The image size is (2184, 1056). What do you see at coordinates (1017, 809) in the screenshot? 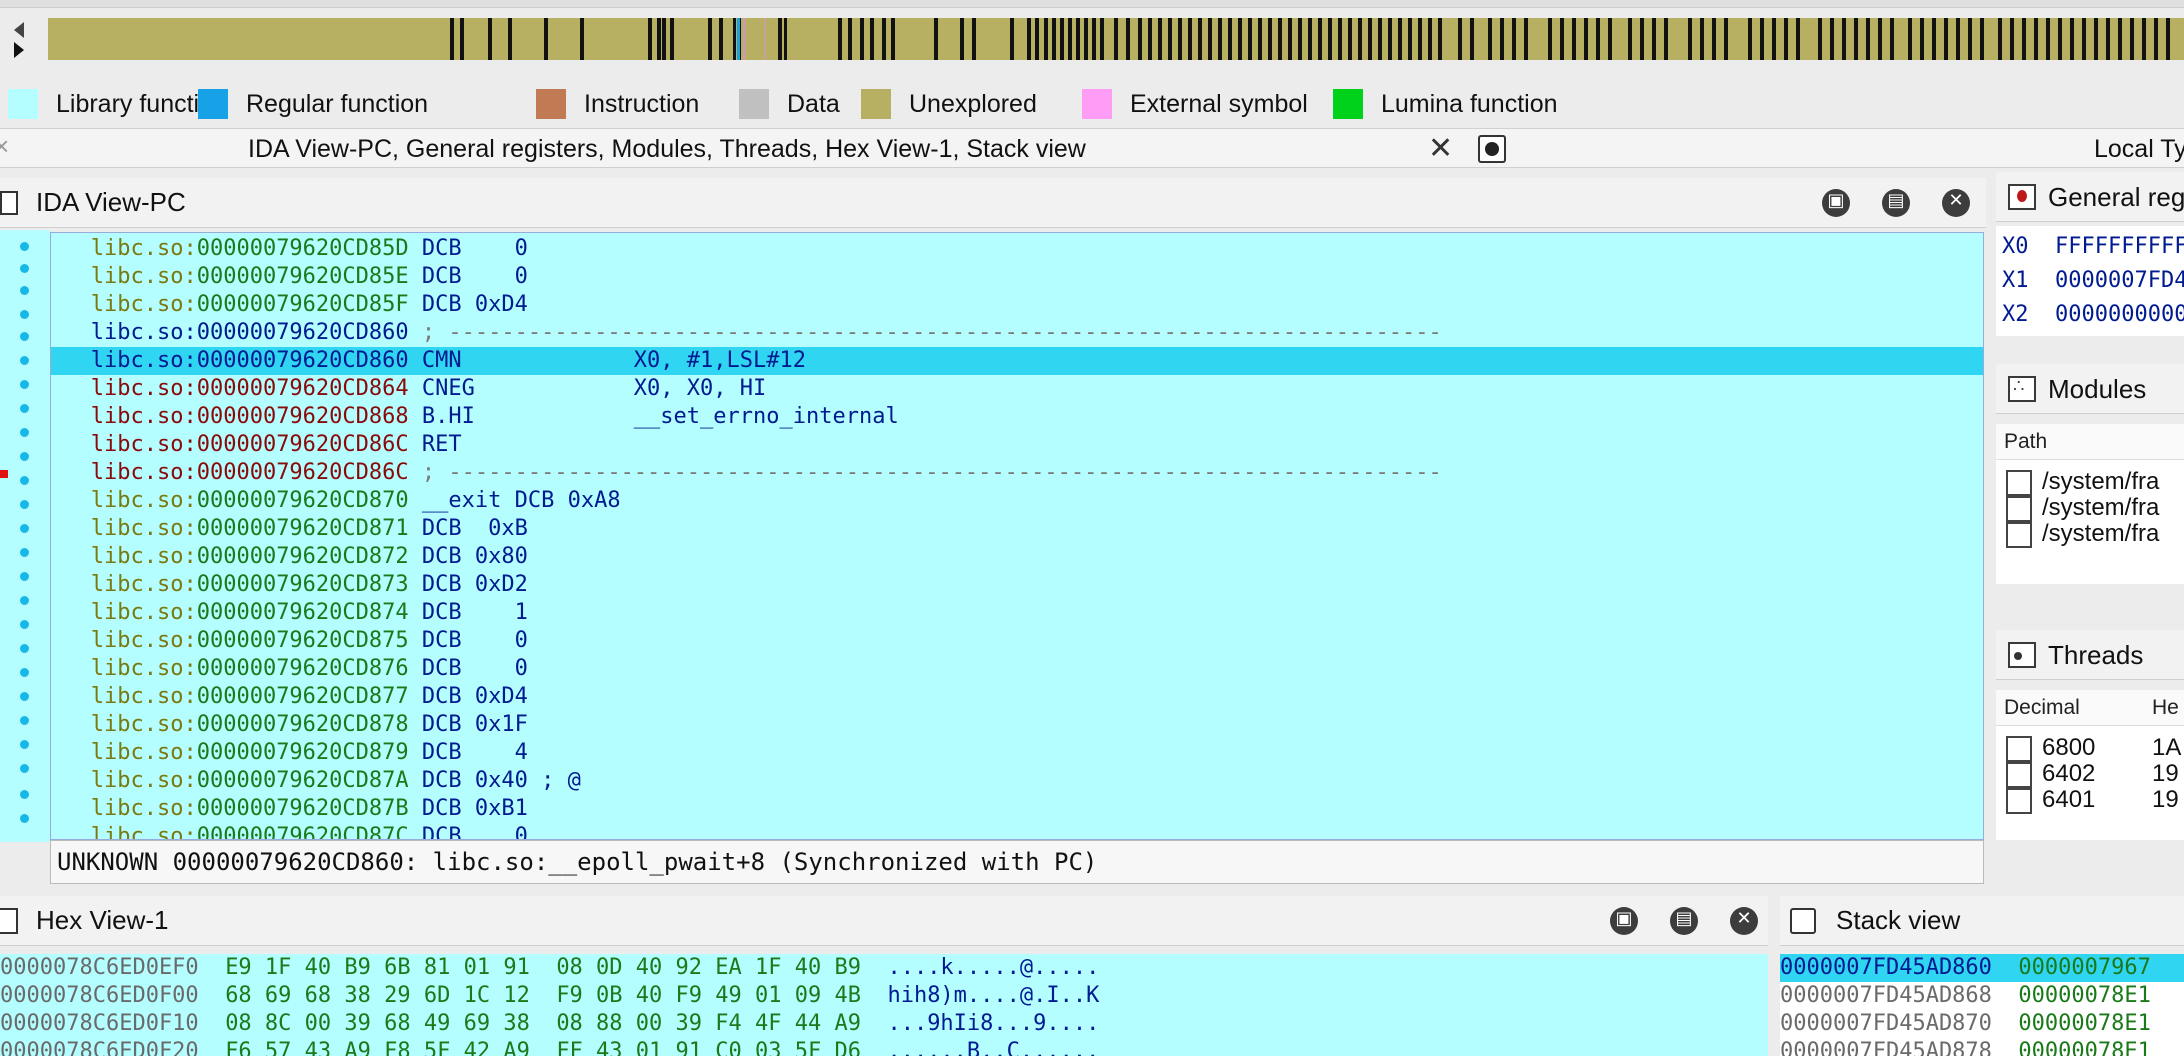
I see `listing-row: libc.so:00000079620CD87B DCB 0xB1` at bounding box center [1017, 809].